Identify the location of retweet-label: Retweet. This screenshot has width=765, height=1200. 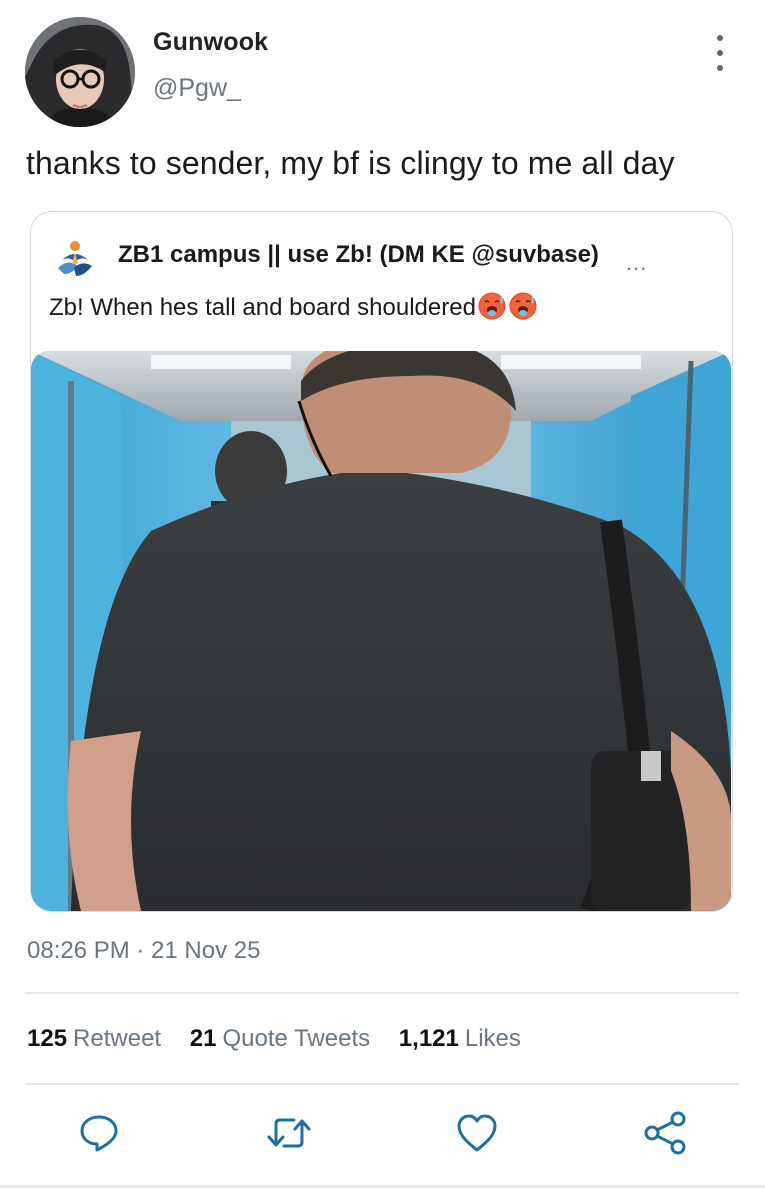
(117, 1038).